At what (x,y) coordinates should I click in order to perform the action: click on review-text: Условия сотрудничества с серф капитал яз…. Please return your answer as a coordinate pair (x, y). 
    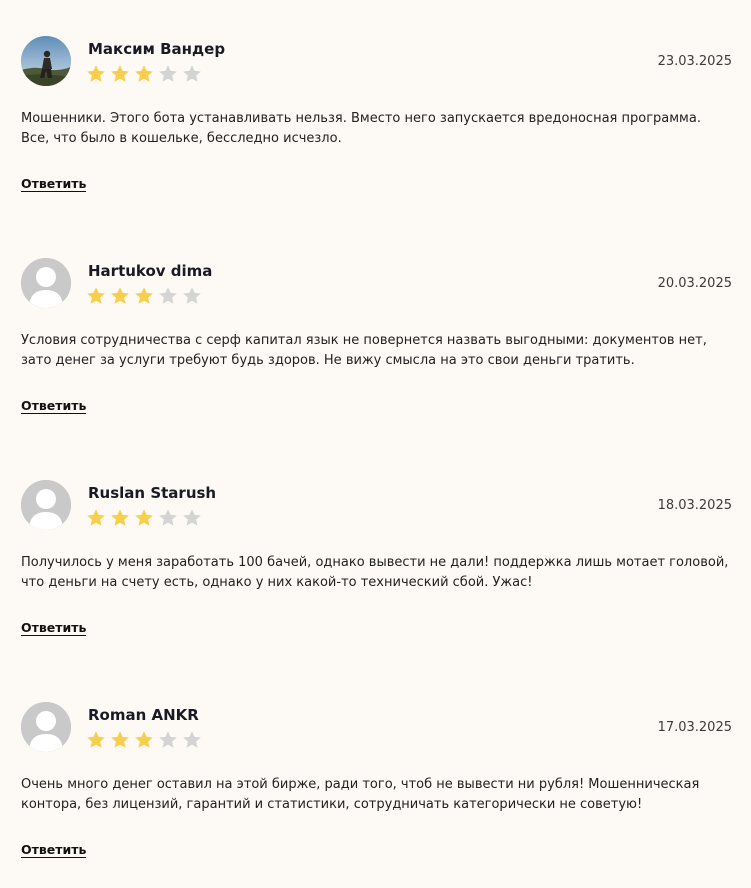
    Looking at the image, I should click on (364, 350).